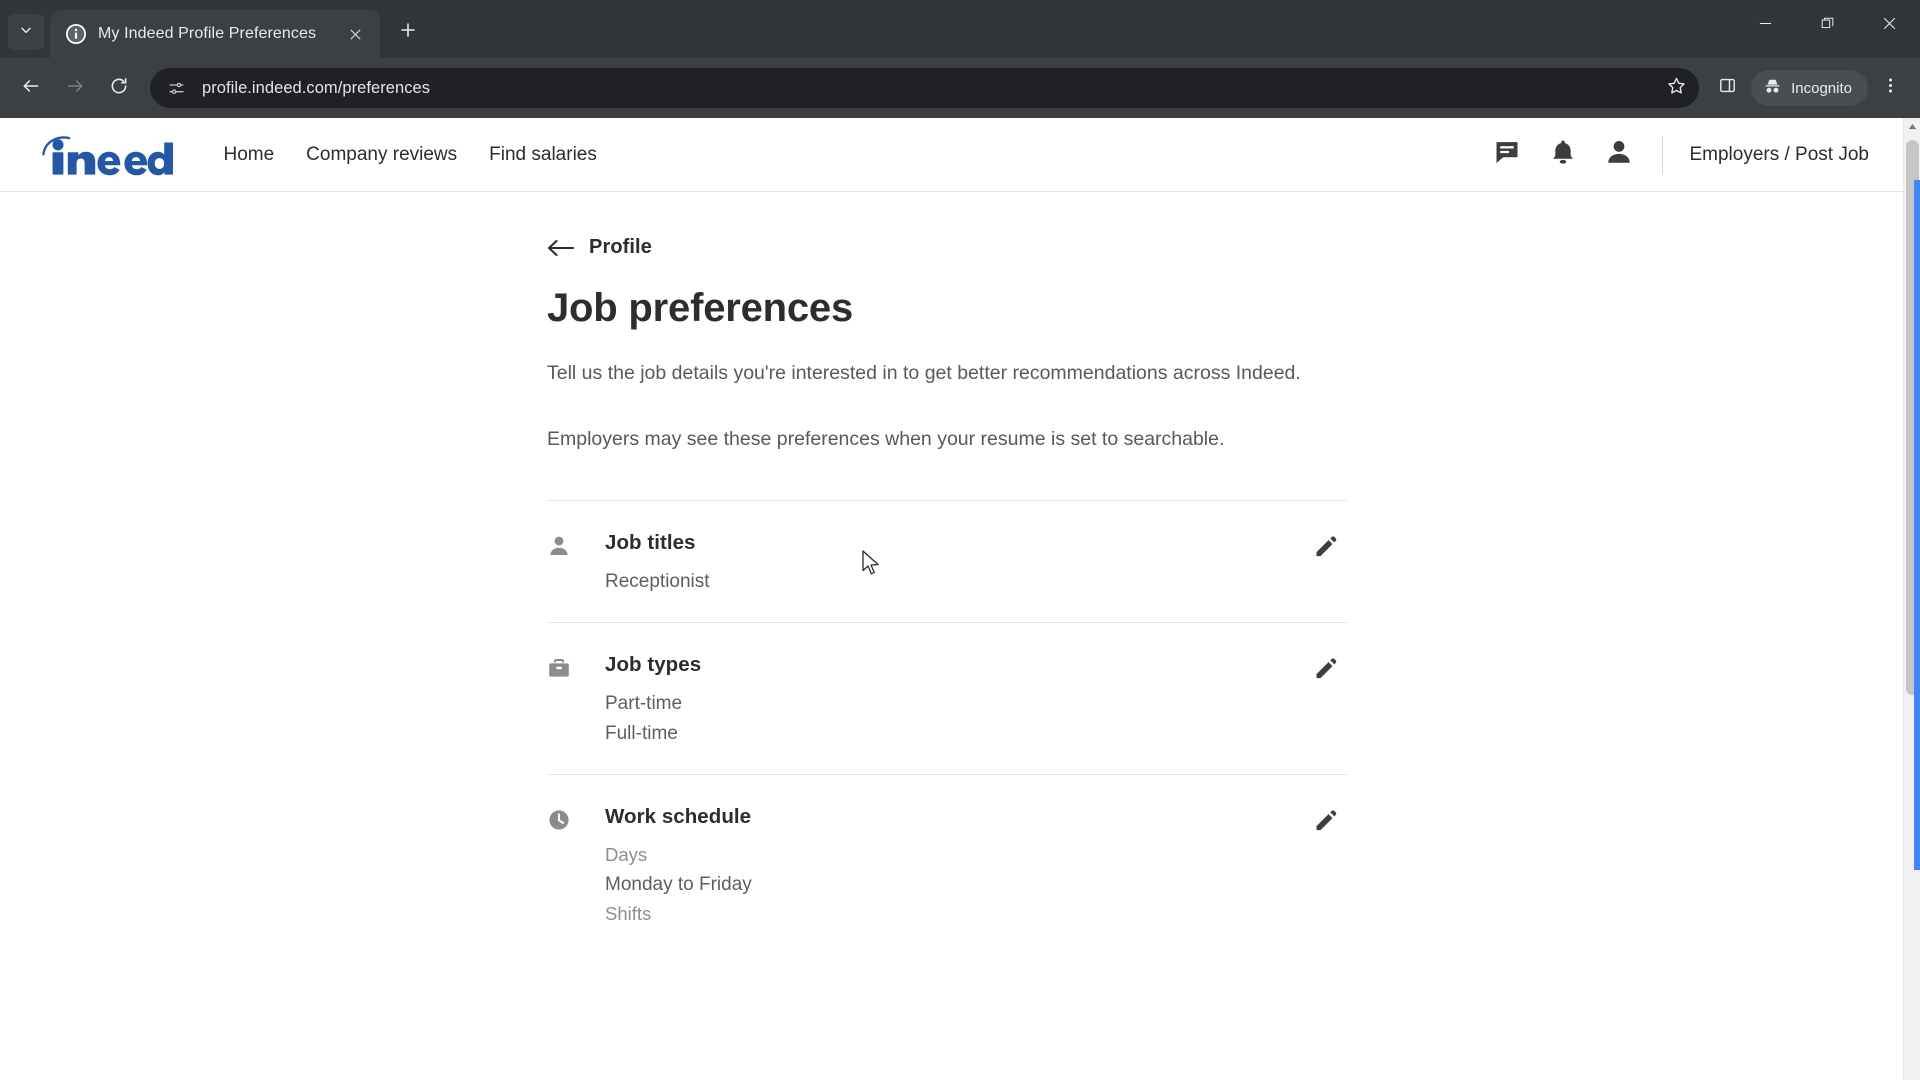  Describe the element at coordinates (543, 155) in the screenshot. I see `nav-item-find-salaries: Find salaries` at that location.